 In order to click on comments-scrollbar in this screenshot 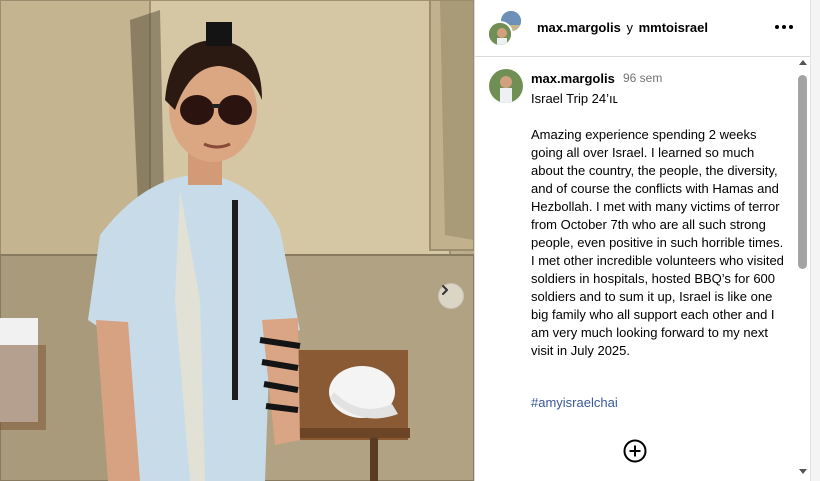, I will do `click(803, 269)`.